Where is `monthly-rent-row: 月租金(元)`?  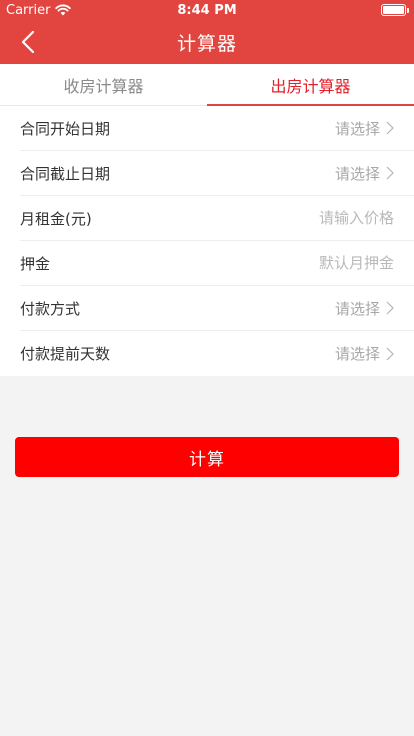 monthly-rent-row: 月租金(元) is located at coordinates (217, 218).